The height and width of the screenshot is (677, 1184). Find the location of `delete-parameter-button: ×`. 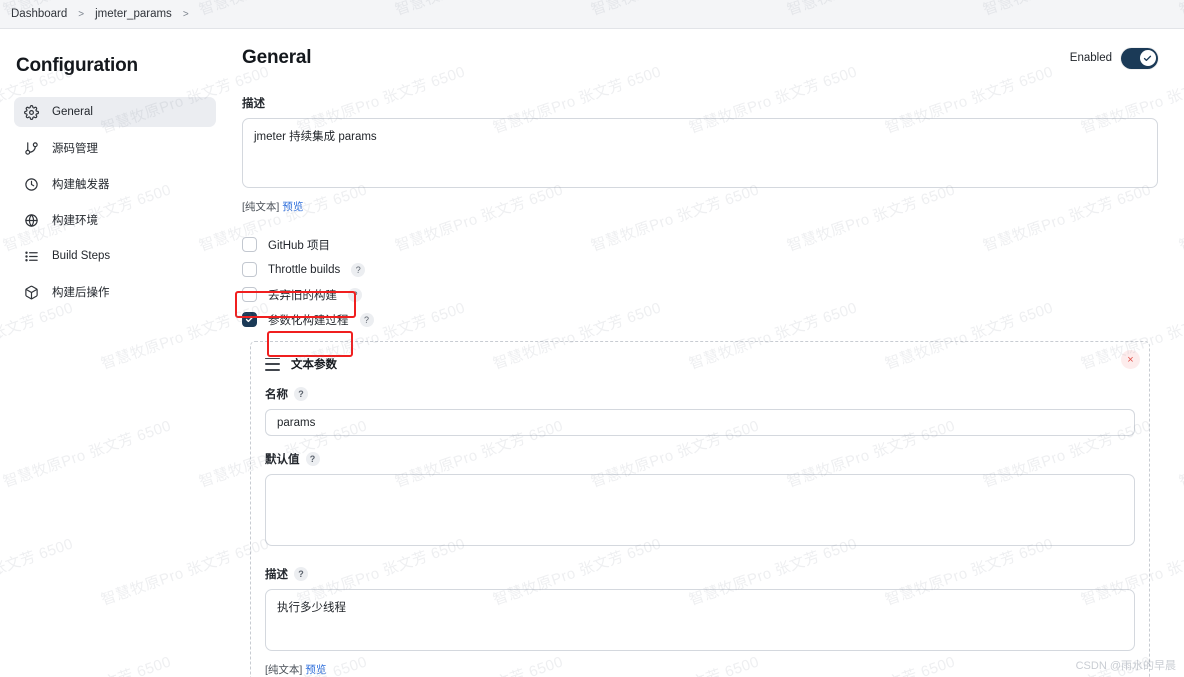

delete-parameter-button: × is located at coordinates (1130, 359).